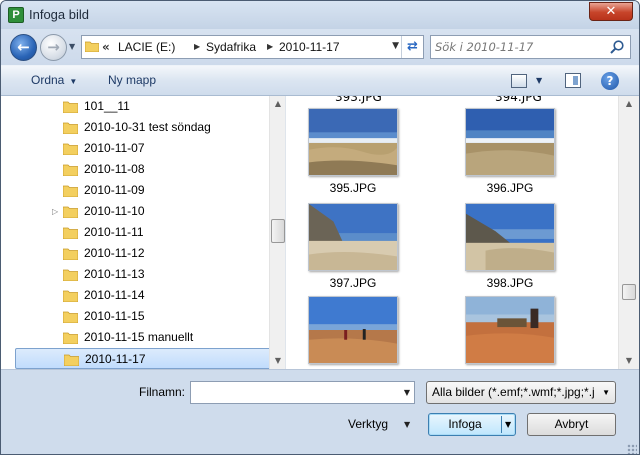 The width and height of the screenshot is (640, 455). Describe the element at coordinates (114, 190) in the screenshot. I see `tree-folder-label: 2010-11-09` at that location.